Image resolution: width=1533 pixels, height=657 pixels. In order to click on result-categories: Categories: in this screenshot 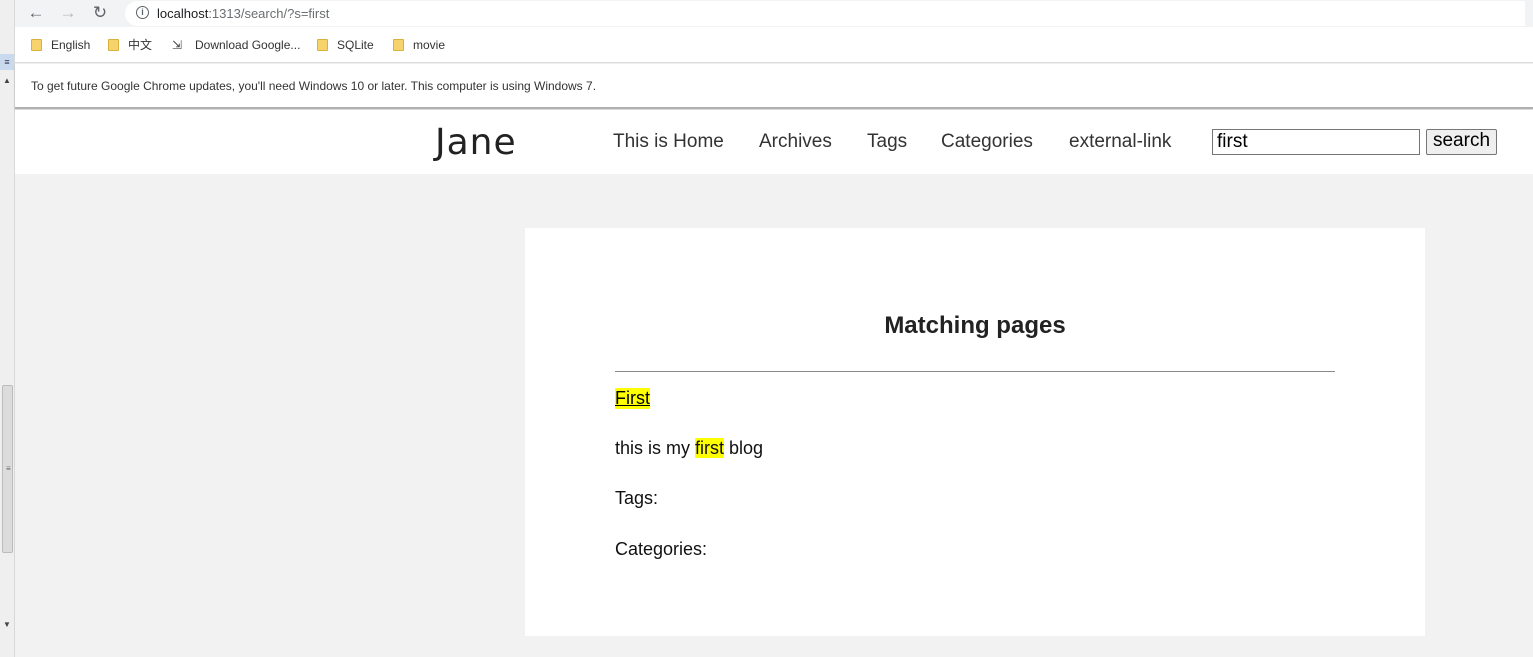, I will do `click(661, 549)`.